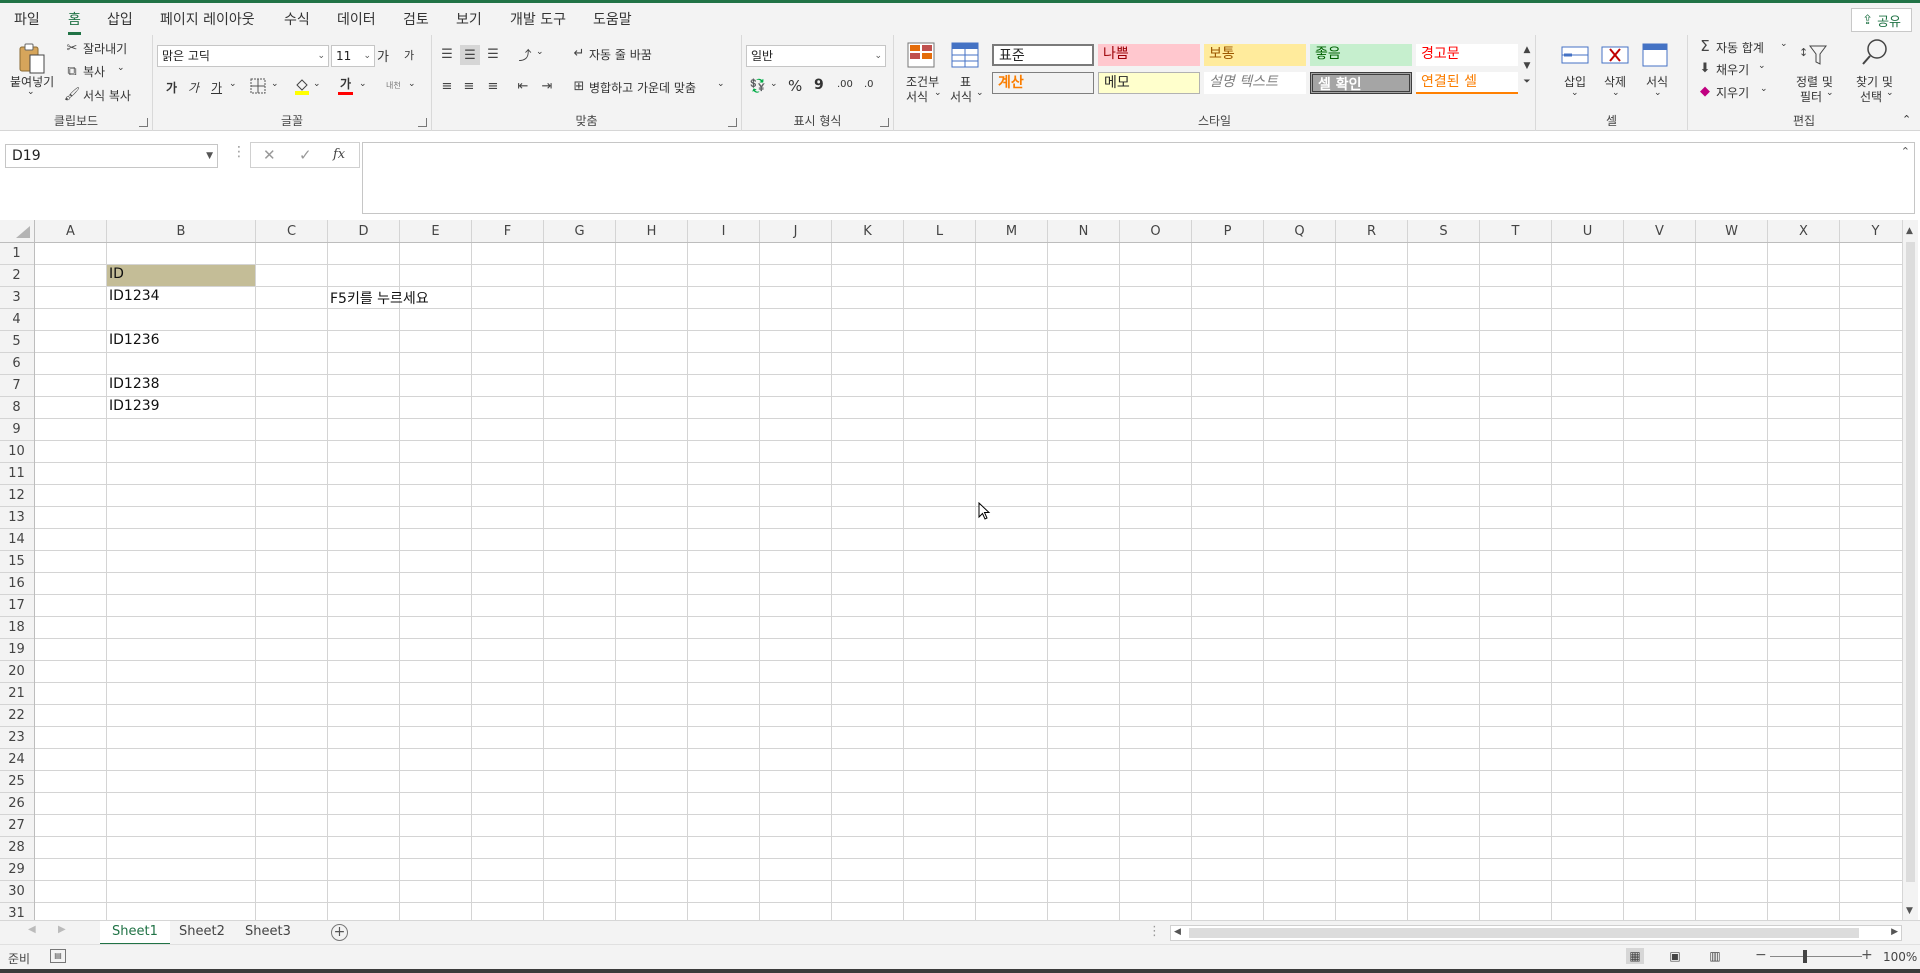 The image size is (1920, 973). Describe the element at coordinates (1875, 231) in the screenshot. I see `column-header-y: Y` at that location.